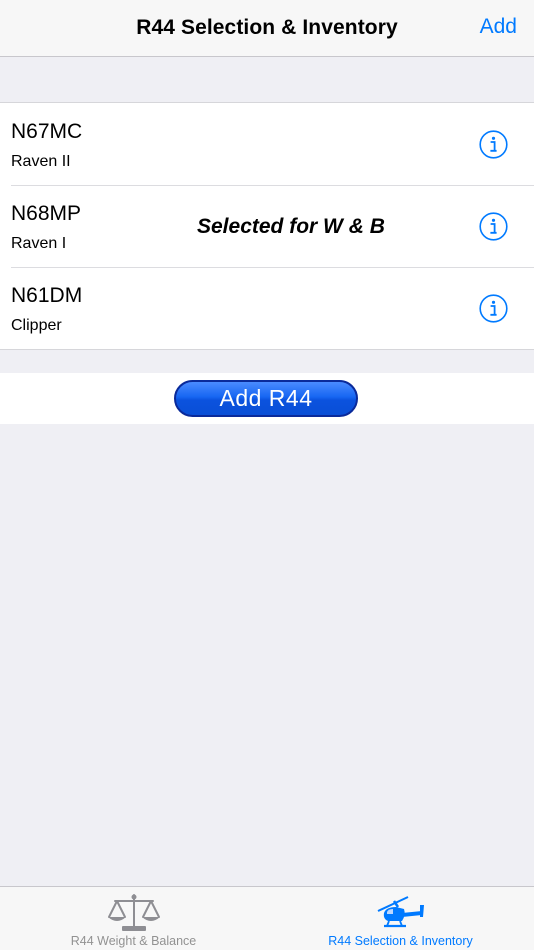 The height and width of the screenshot is (950, 534). Describe the element at coordinates (291, 226) in the screenshot. I see `selected-for-wb-label: Selected for W & B` at that location.